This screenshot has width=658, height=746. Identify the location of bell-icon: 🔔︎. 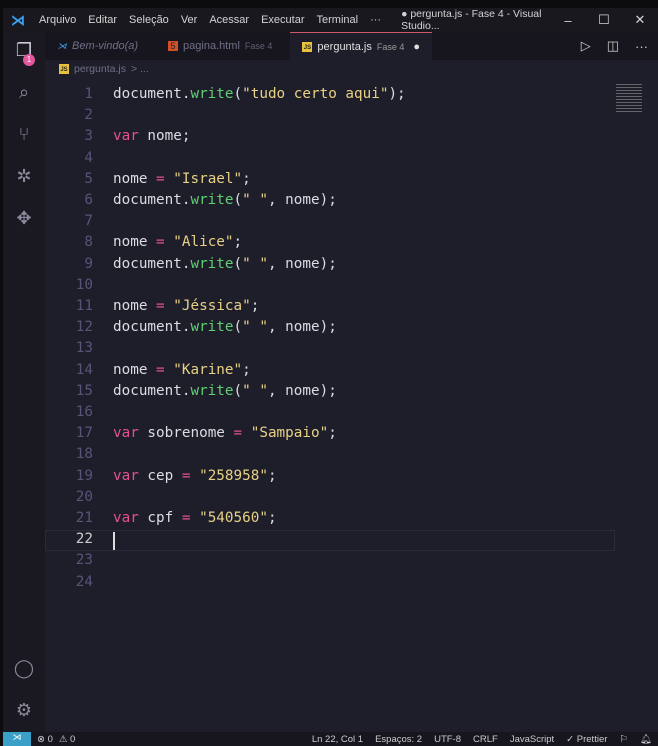
(646, 739).